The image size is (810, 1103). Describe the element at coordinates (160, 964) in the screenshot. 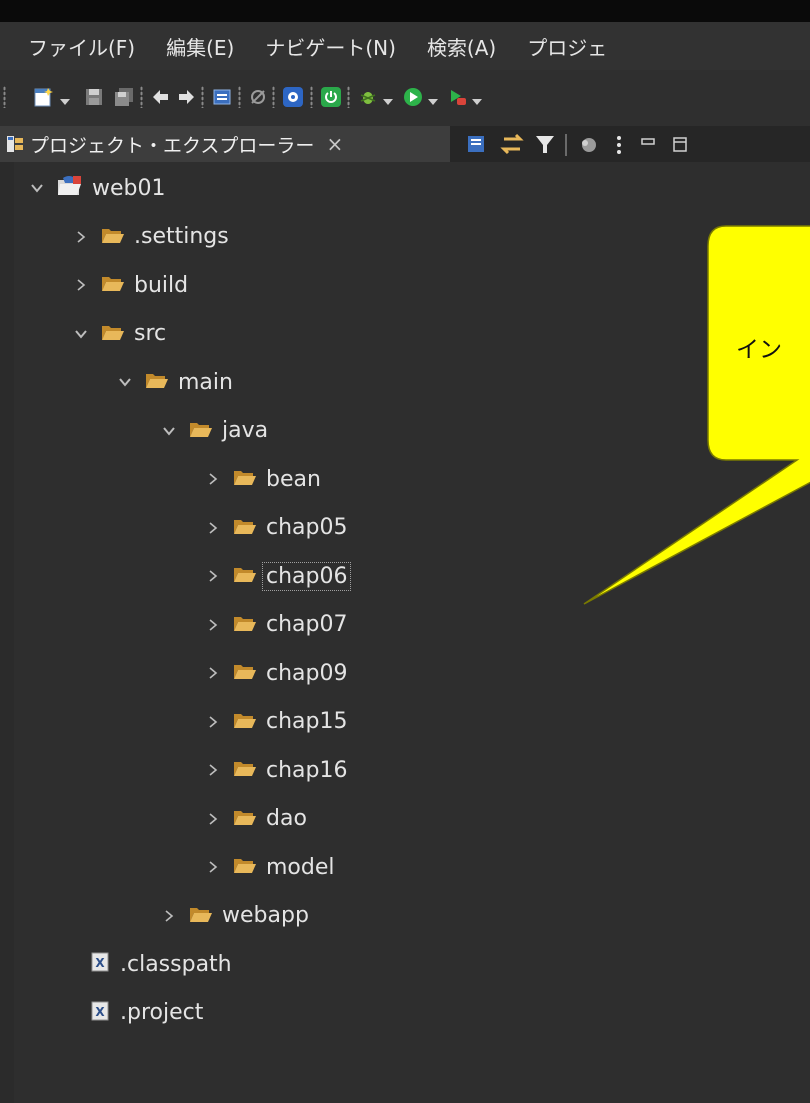

I see `tree-item: X .classpath` at that location.